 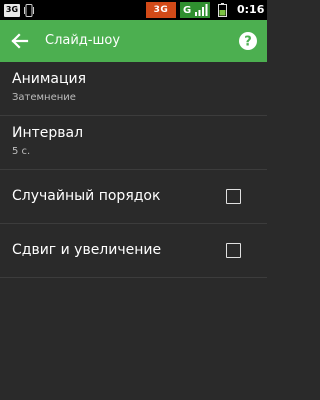 What do you see at coordinates (20, 41) in the screenshot?
I see `back-arrow-icon` at bounding box center [20, 41].